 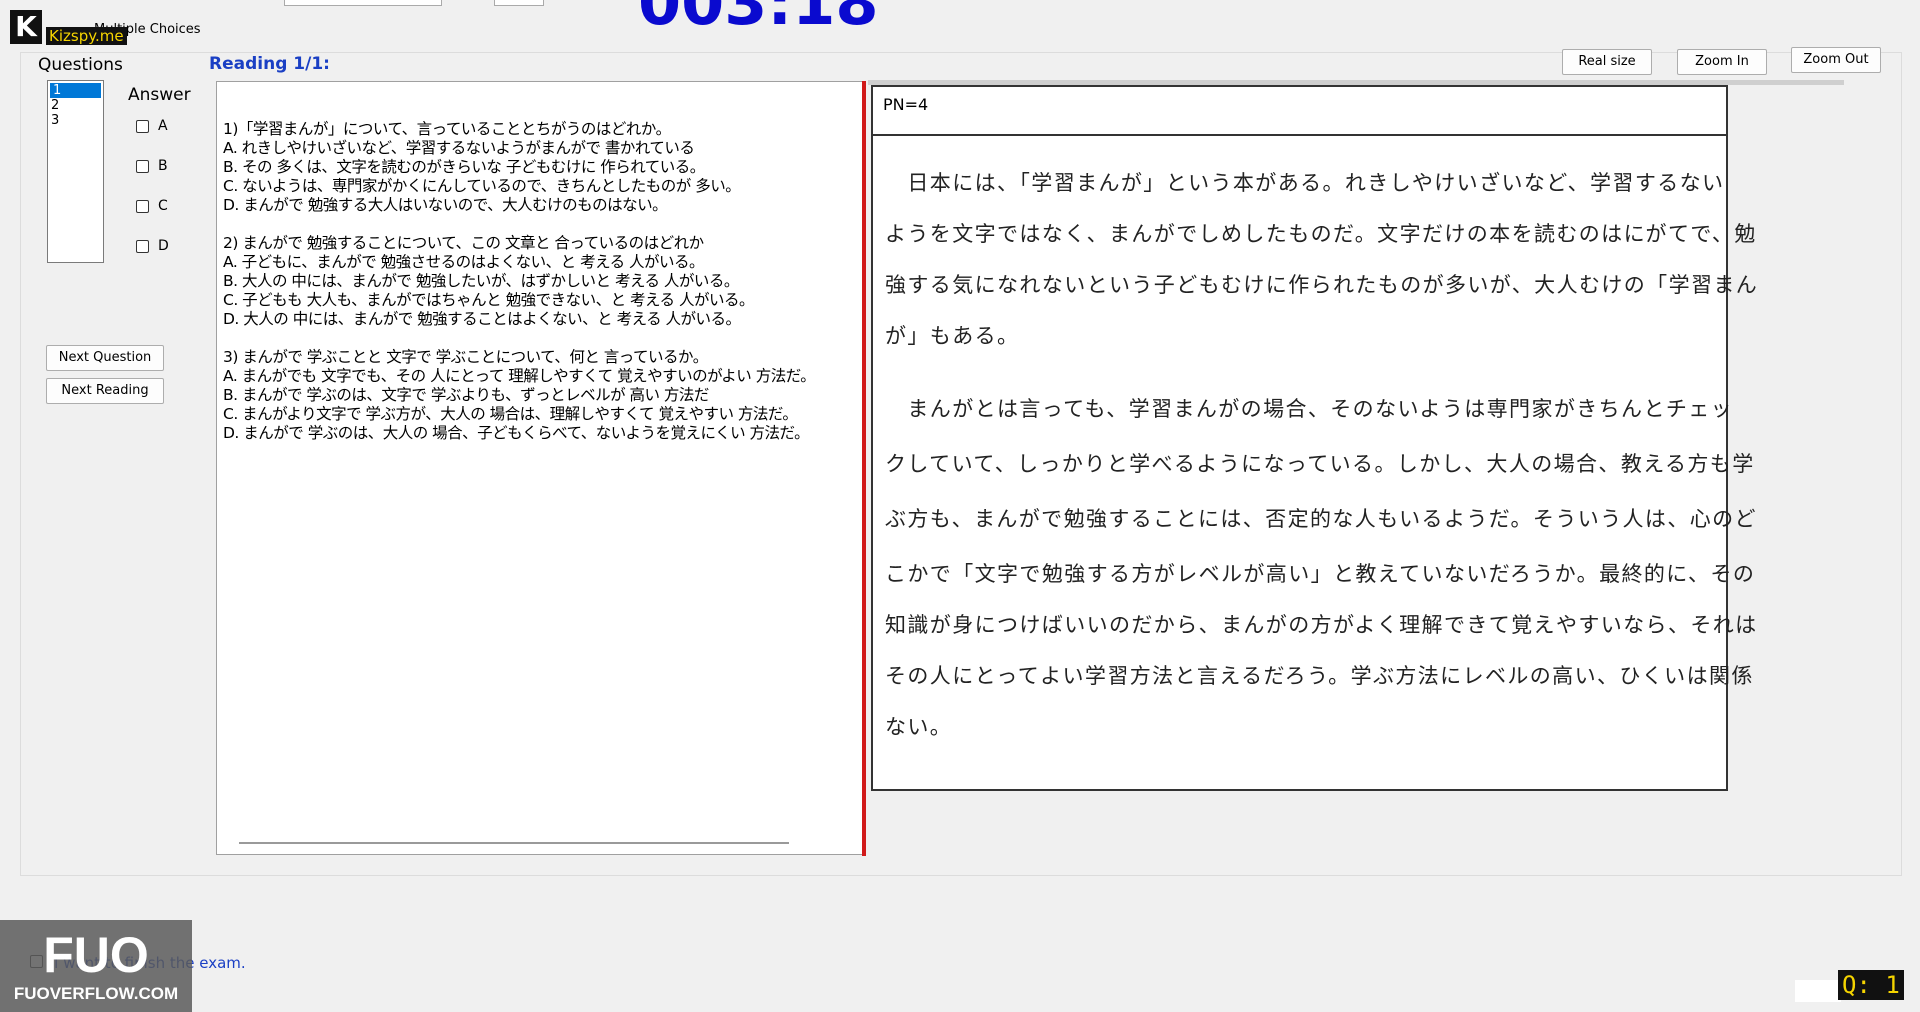 What do you see at coordinates (75, 105) in the screenshot?
I see `question-item-2: 2` at bounding box center [75, 105].